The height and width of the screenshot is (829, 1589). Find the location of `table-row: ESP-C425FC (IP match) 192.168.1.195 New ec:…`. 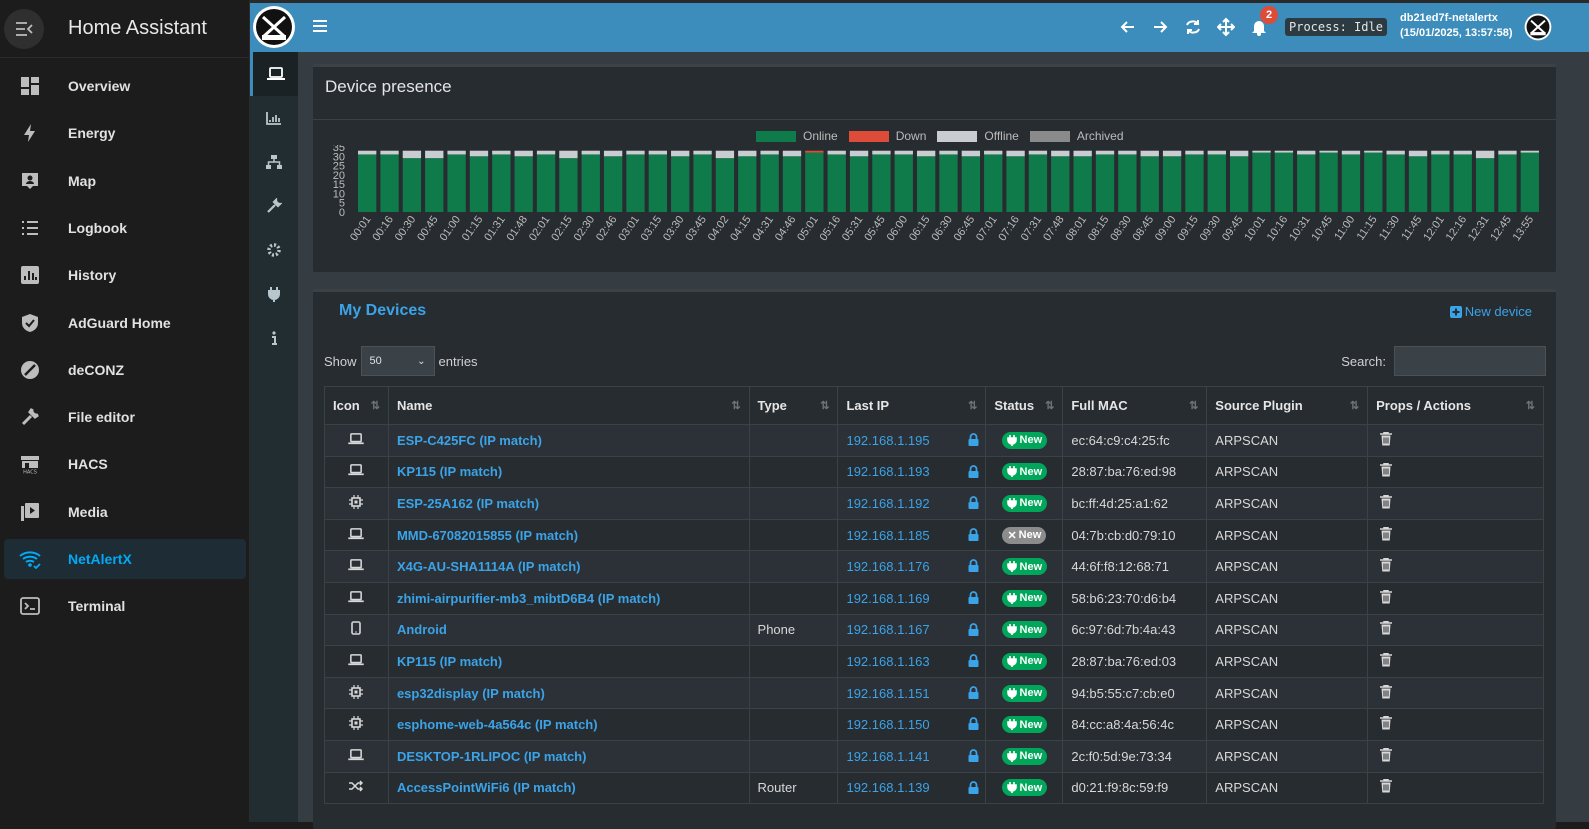

table-row: ESP-C425FC (IP match) 192.168.1.195 New ec:… is located at coordinates (934, 440).